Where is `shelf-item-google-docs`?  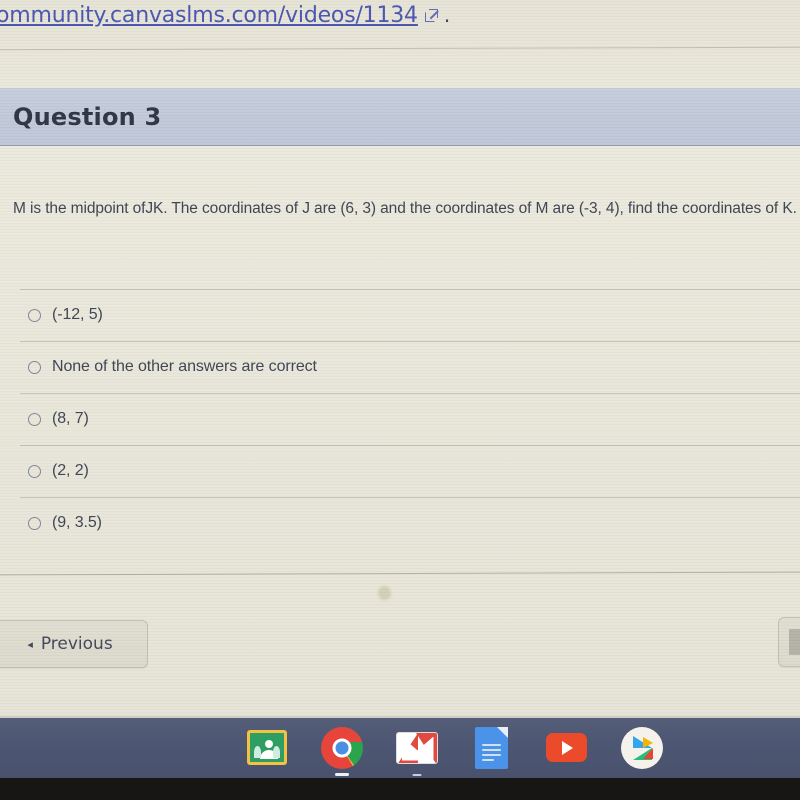 shelf-item-google-docs is located at coordinates (491, 747).